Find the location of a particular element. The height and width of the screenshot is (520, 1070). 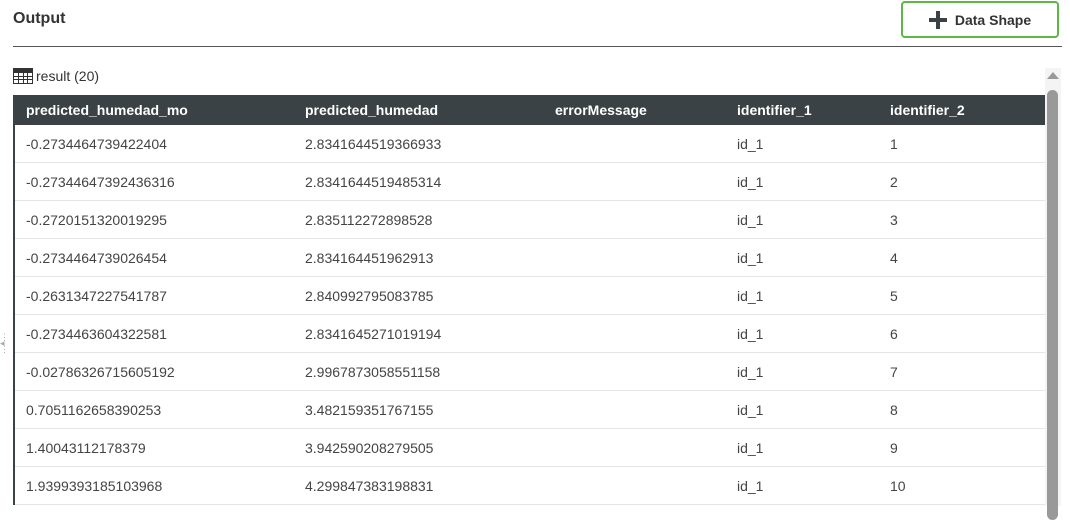

column-header: predicted_humedad is located at coordinates (430, 110).